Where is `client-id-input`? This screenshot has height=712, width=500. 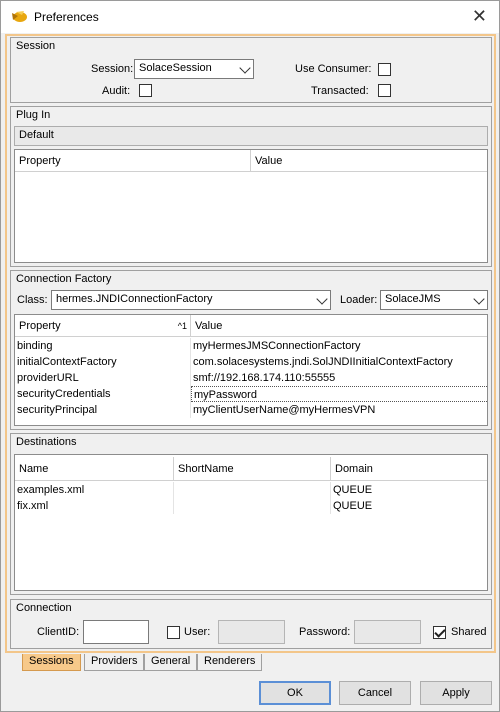
client-id-input is located at coordinates (116, 632).